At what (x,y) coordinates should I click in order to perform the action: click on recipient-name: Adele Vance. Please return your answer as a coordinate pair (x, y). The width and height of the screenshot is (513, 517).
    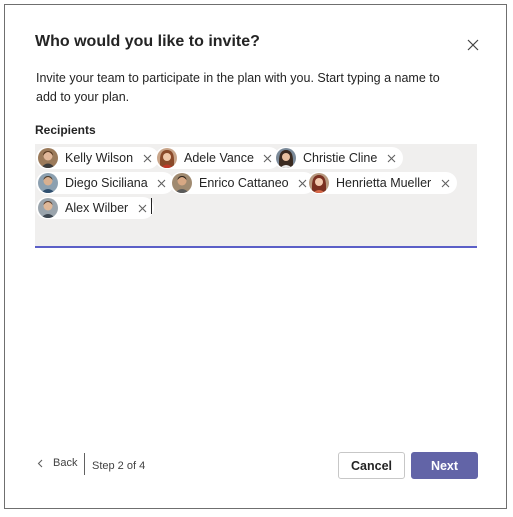
    Looking at the image, I should click on (219, 158).